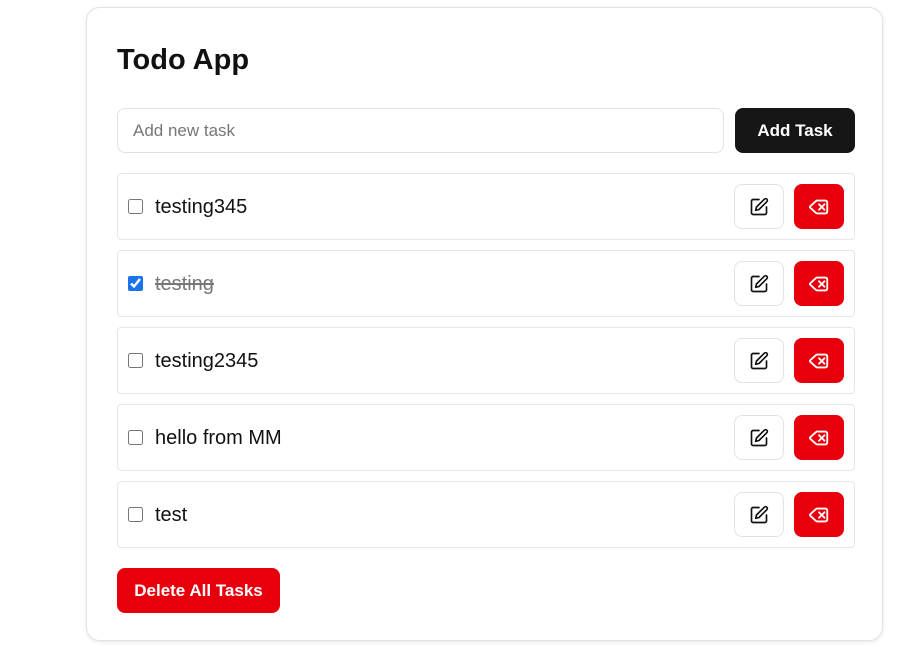 The height and width of the screenshot is (670, 918). What do you see at coordinates (486, 437) in the screenshot?
I see `task-item: hello from MM` at bounding box center [486, 437].